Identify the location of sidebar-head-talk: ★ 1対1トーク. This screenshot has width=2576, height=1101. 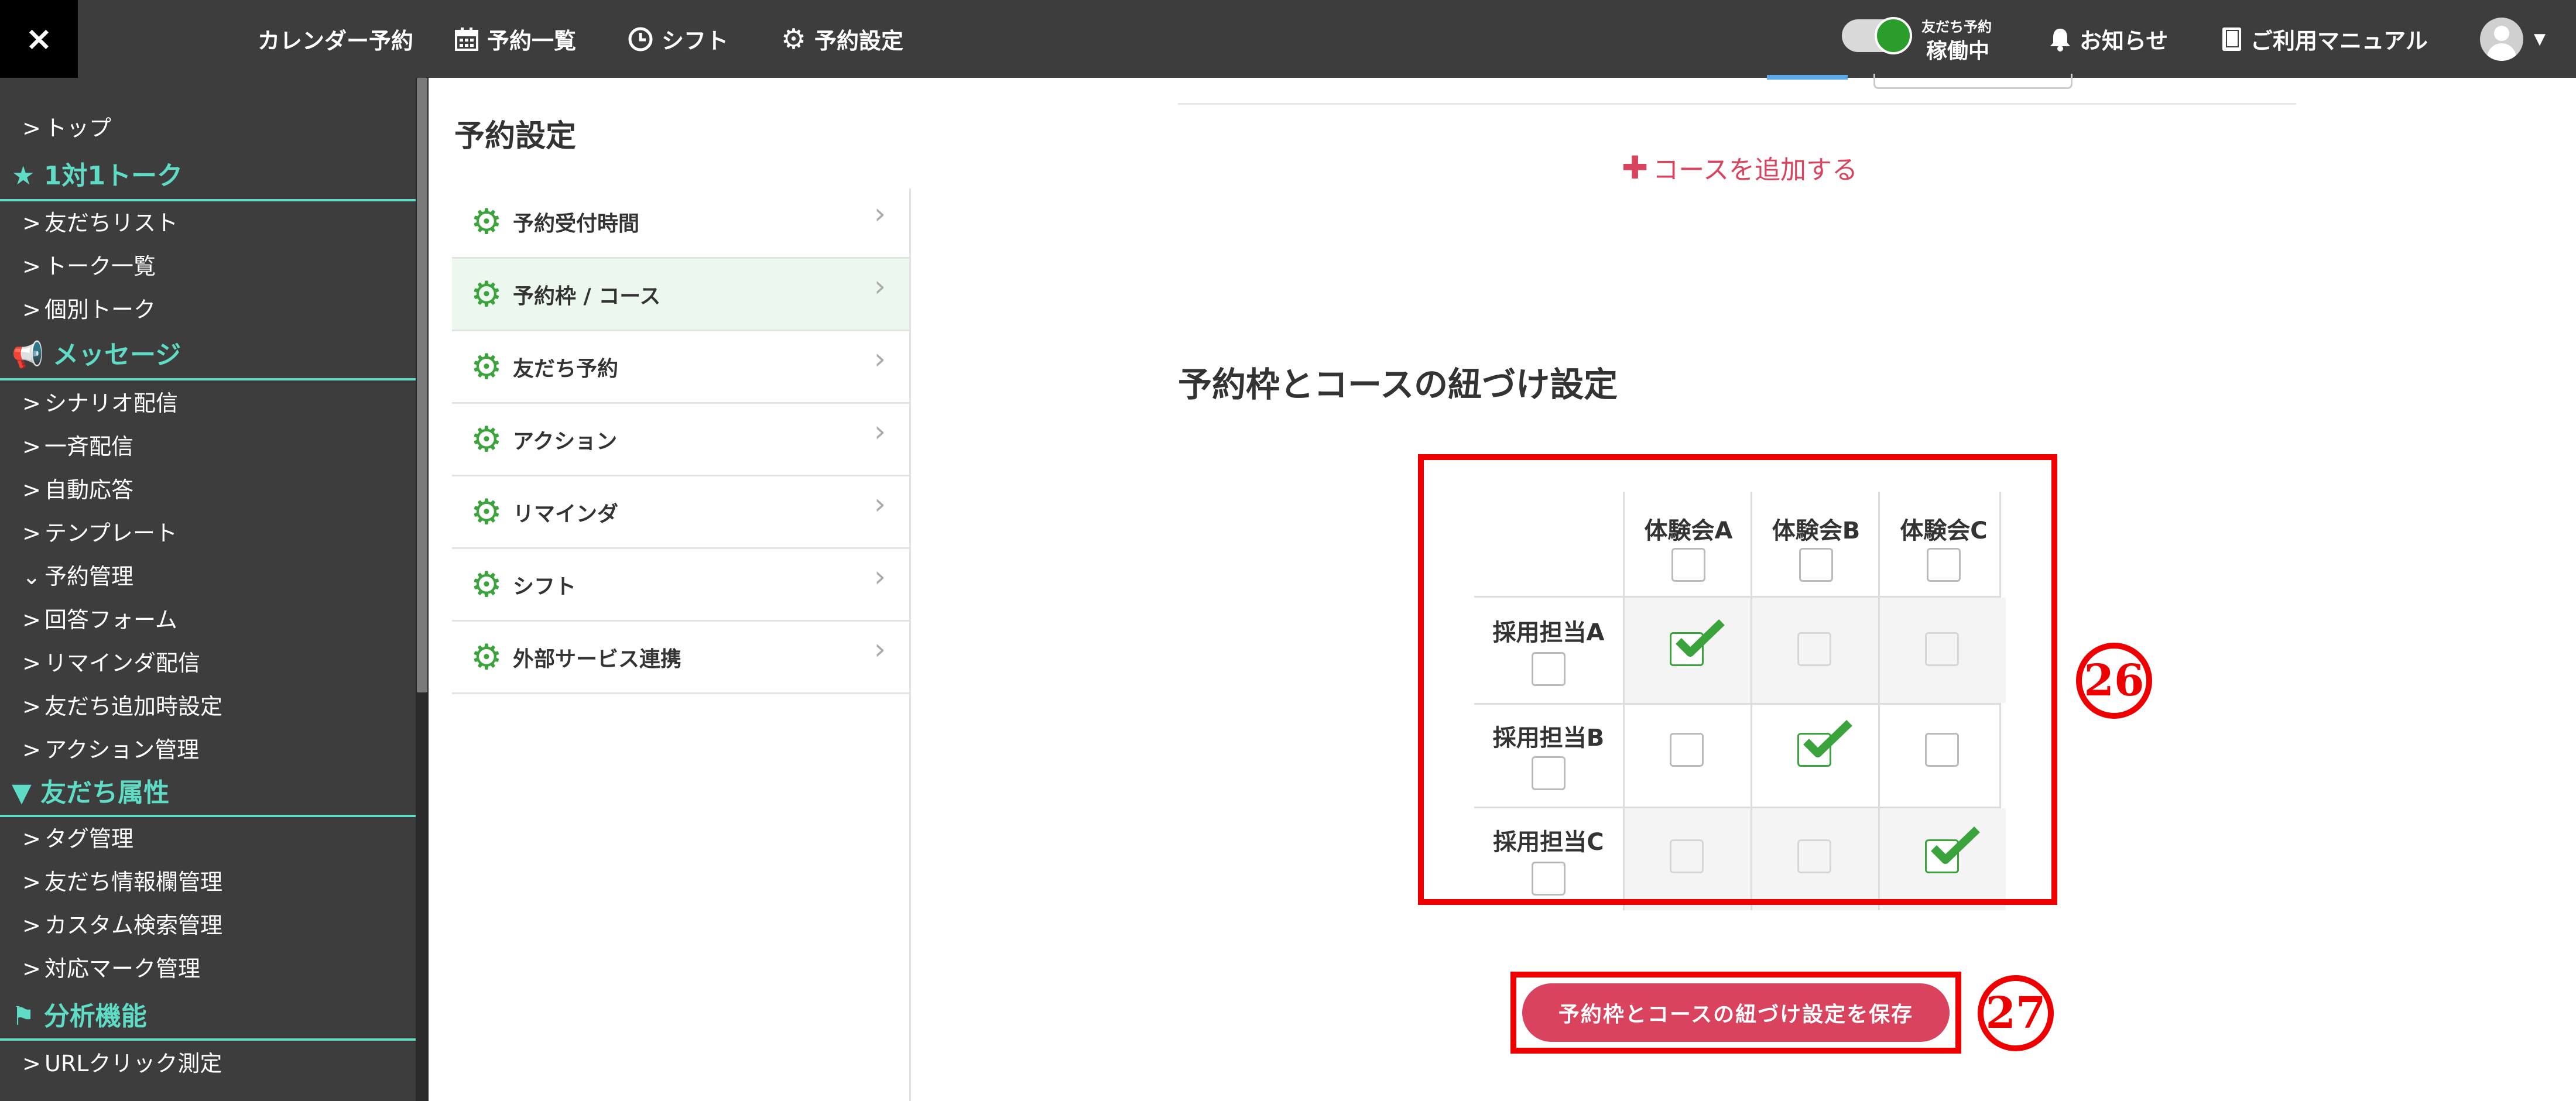
(97, 173).